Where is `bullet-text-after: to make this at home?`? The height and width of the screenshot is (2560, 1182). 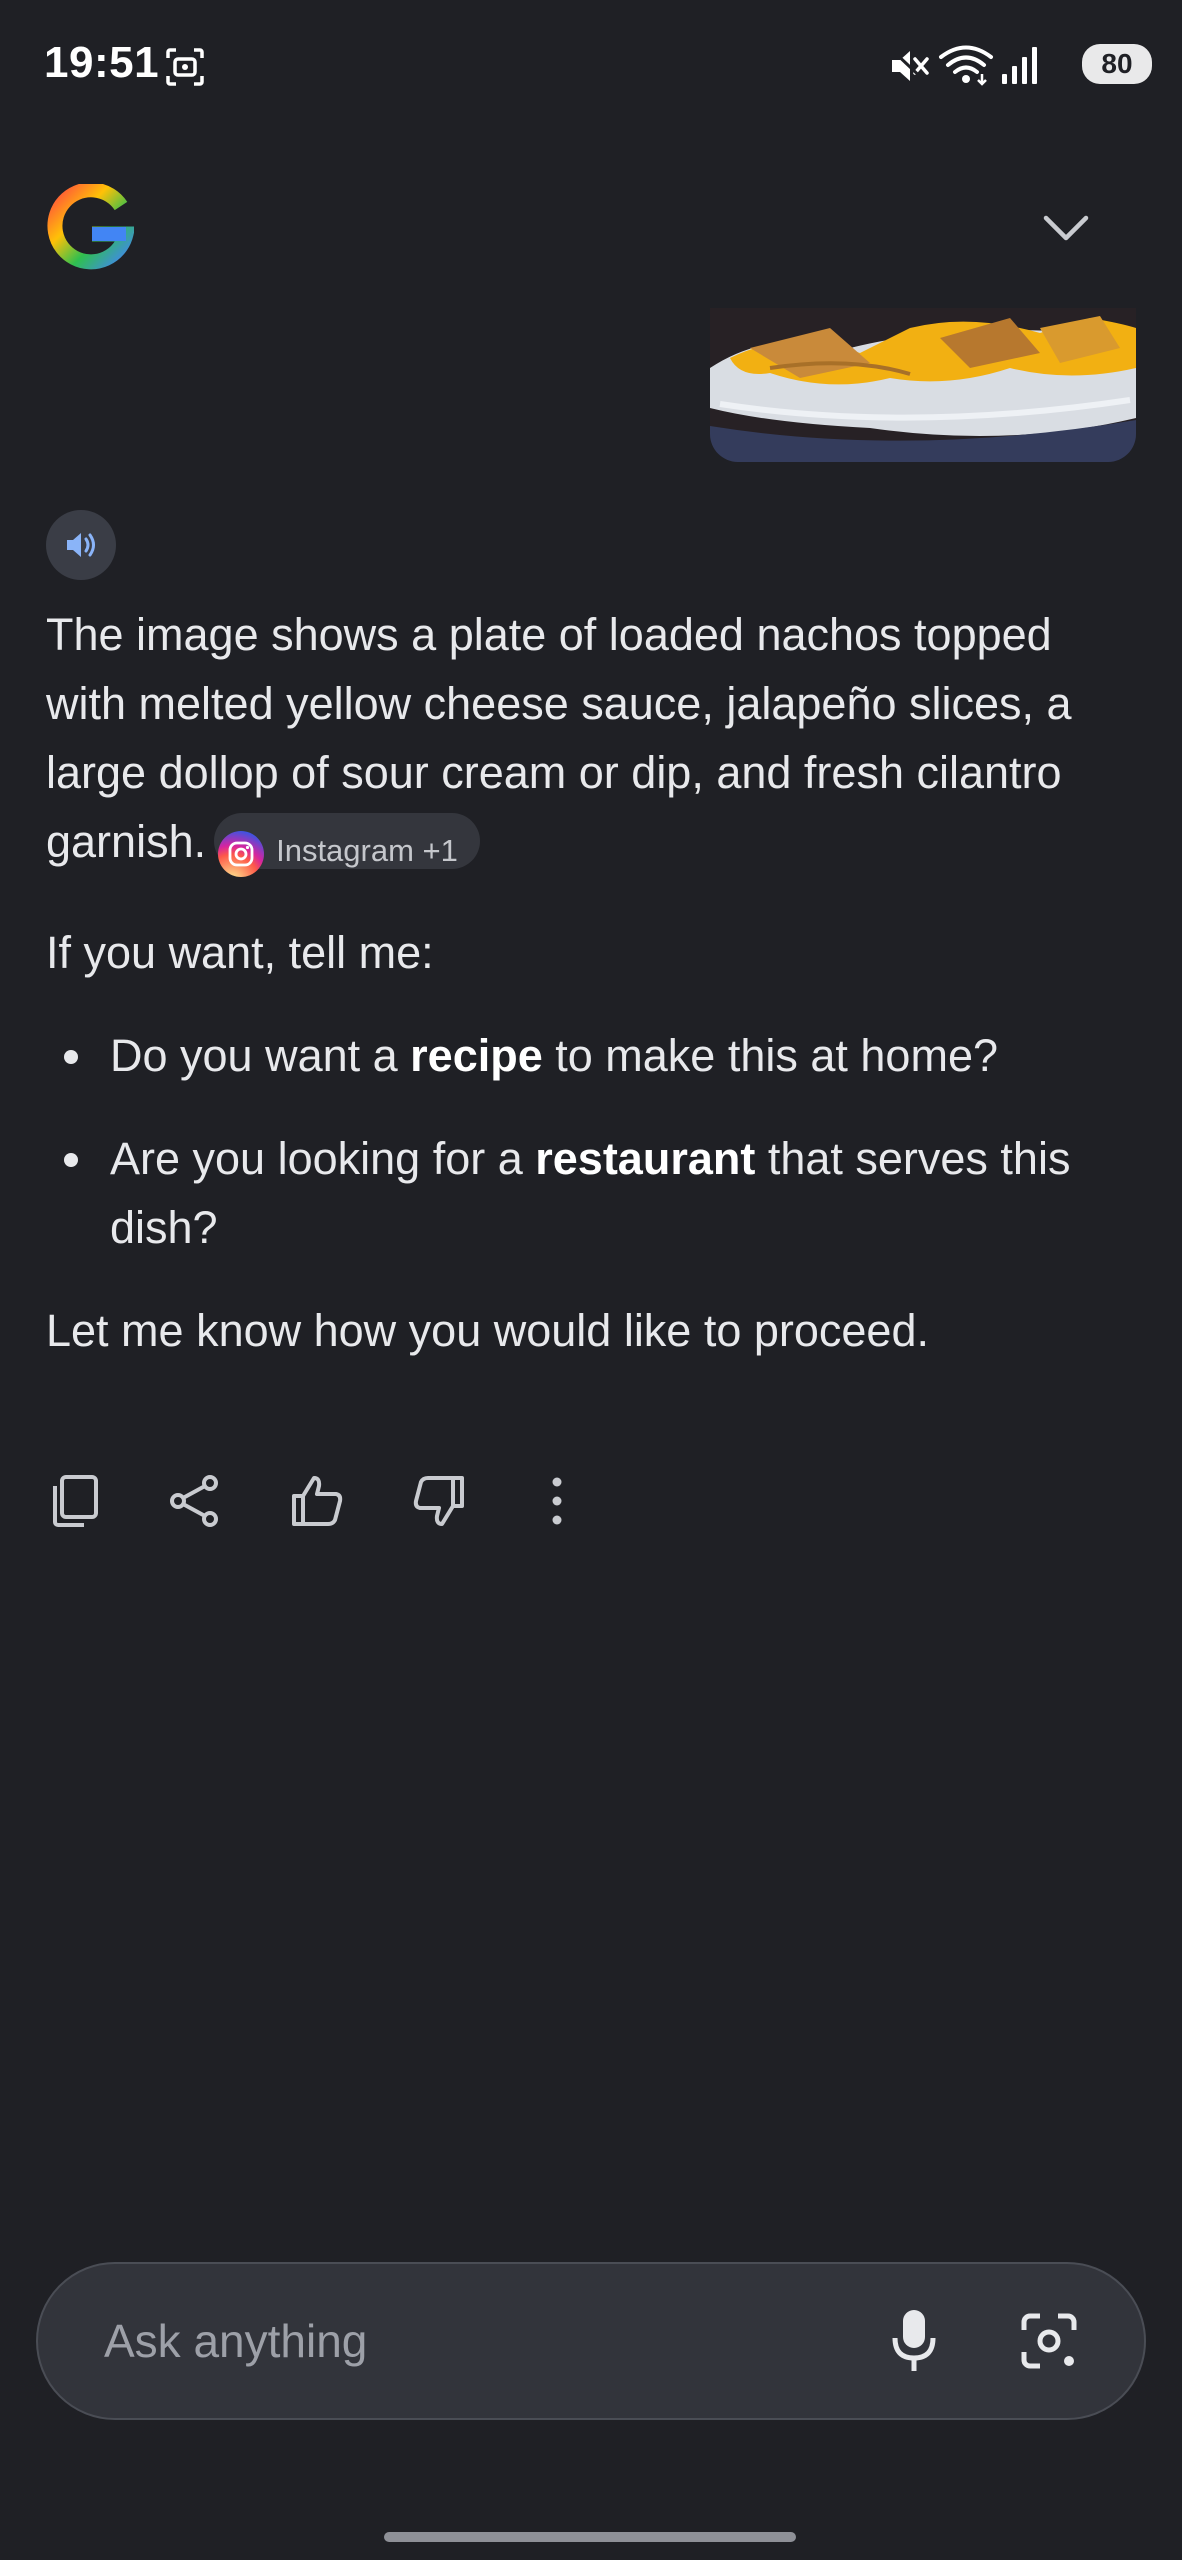
bullet-text-after: to make this at home? is located at coordinates (770, 1055).